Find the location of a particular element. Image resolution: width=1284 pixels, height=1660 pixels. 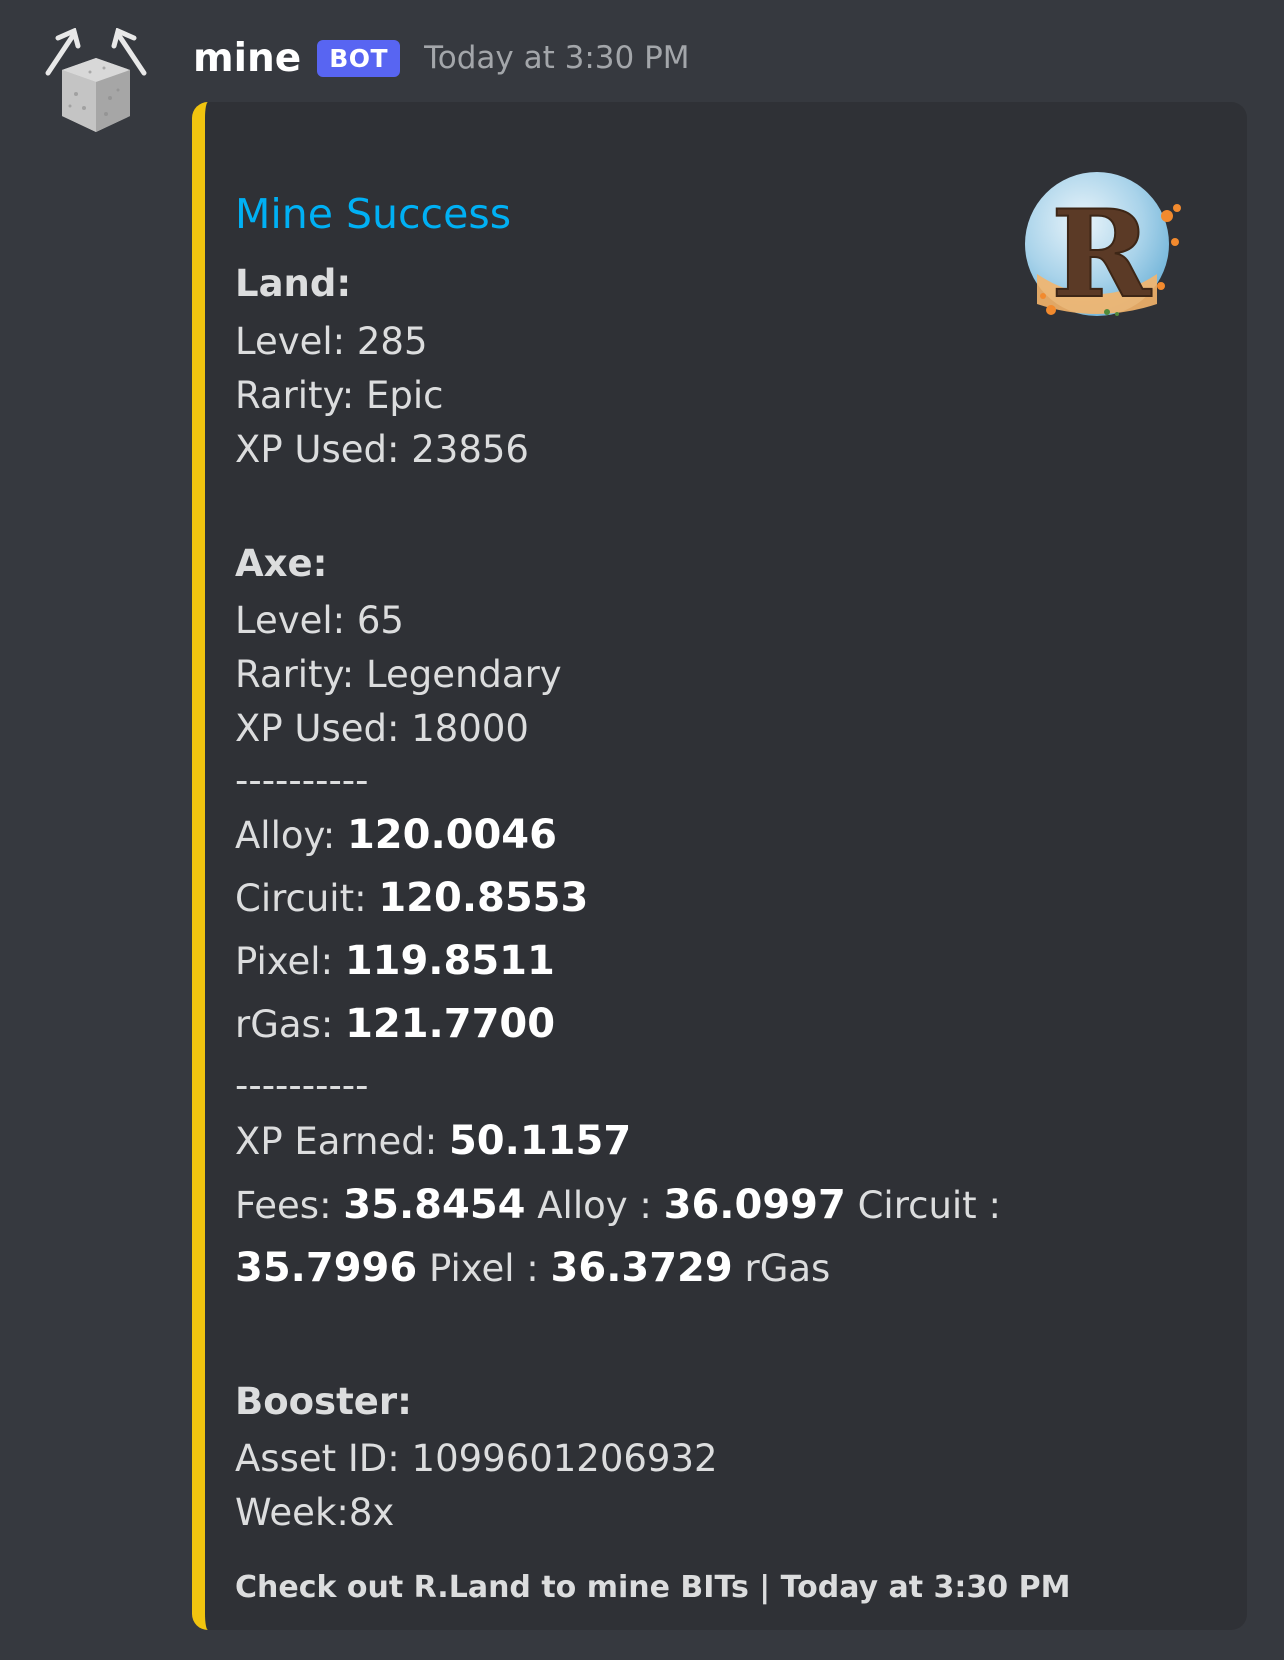

alloy-label: Alloy: is located at coordinates (291, 835).